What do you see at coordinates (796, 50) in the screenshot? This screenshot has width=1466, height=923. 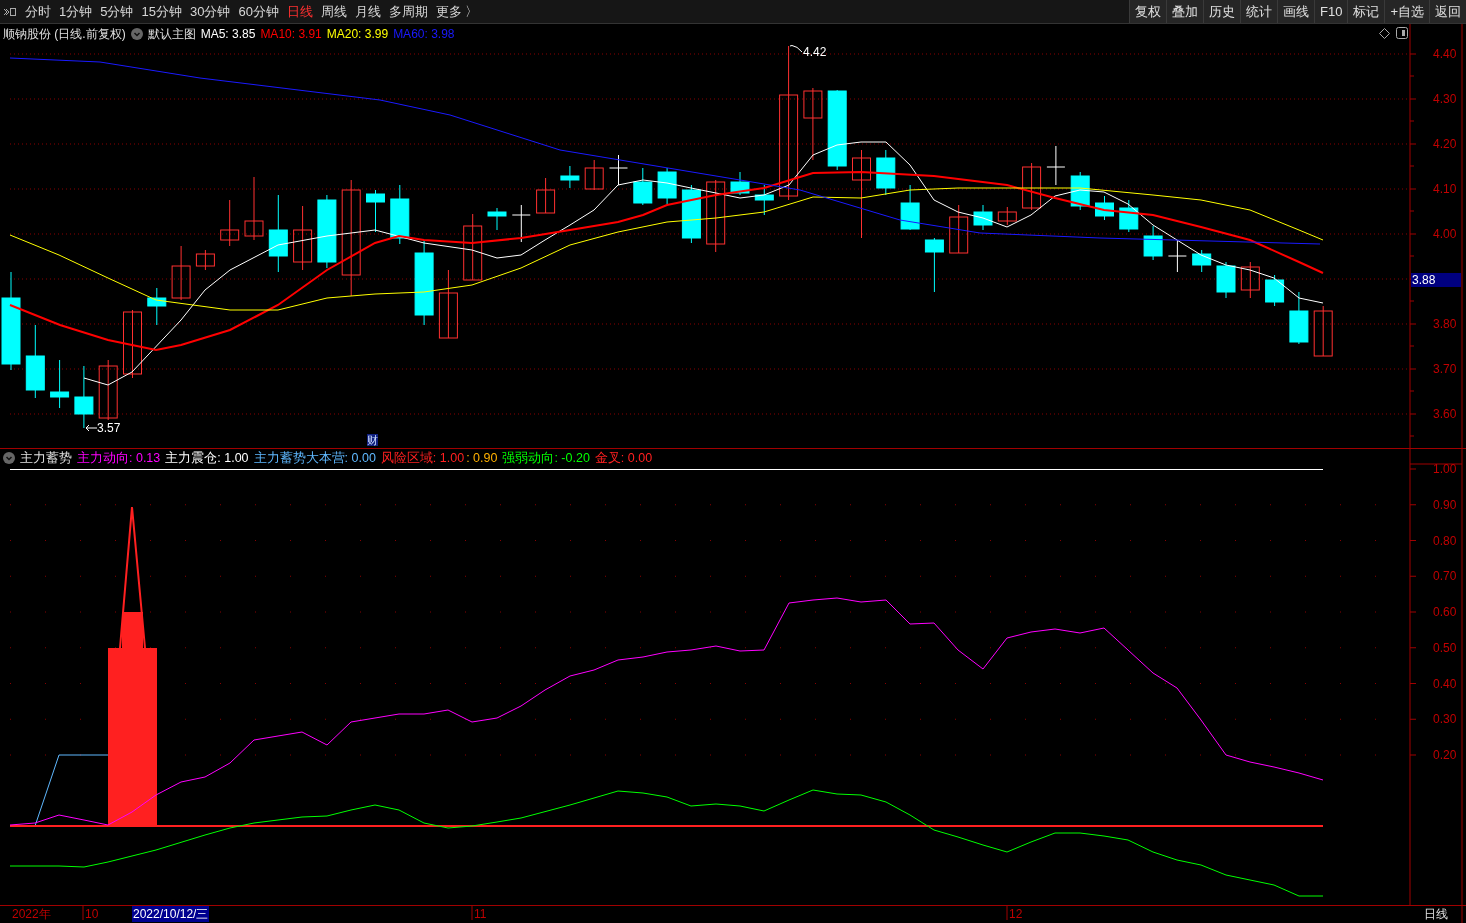 I see `leader-line` at bounding box center [796, 50].